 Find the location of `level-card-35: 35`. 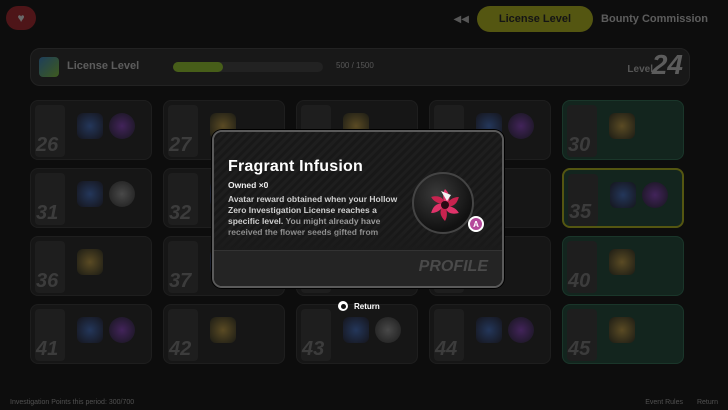

level-card-35: 35 is located at coordinates (623, 198).